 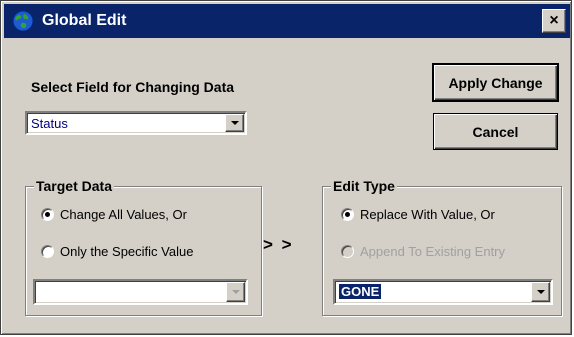 What do you see at coordinates (49, 123) in the screenshot?
I see `field-select-value: Status` at bounding box center [49, 123].